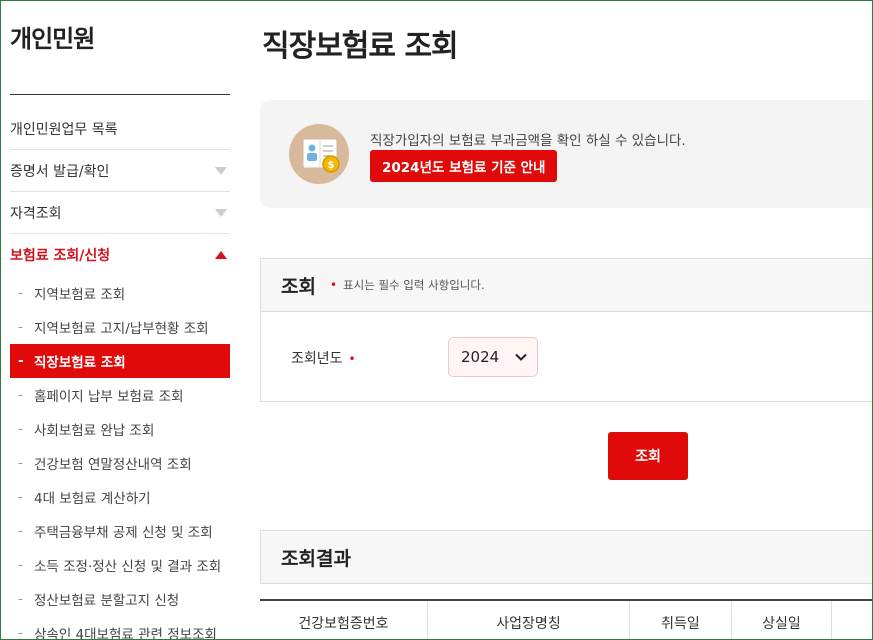 This screenshot has height=640, width=873. What do you see at coordinates (221, 255) in the screenshot?
I see `triangle-up-icon` at bounding box center [221, 255].